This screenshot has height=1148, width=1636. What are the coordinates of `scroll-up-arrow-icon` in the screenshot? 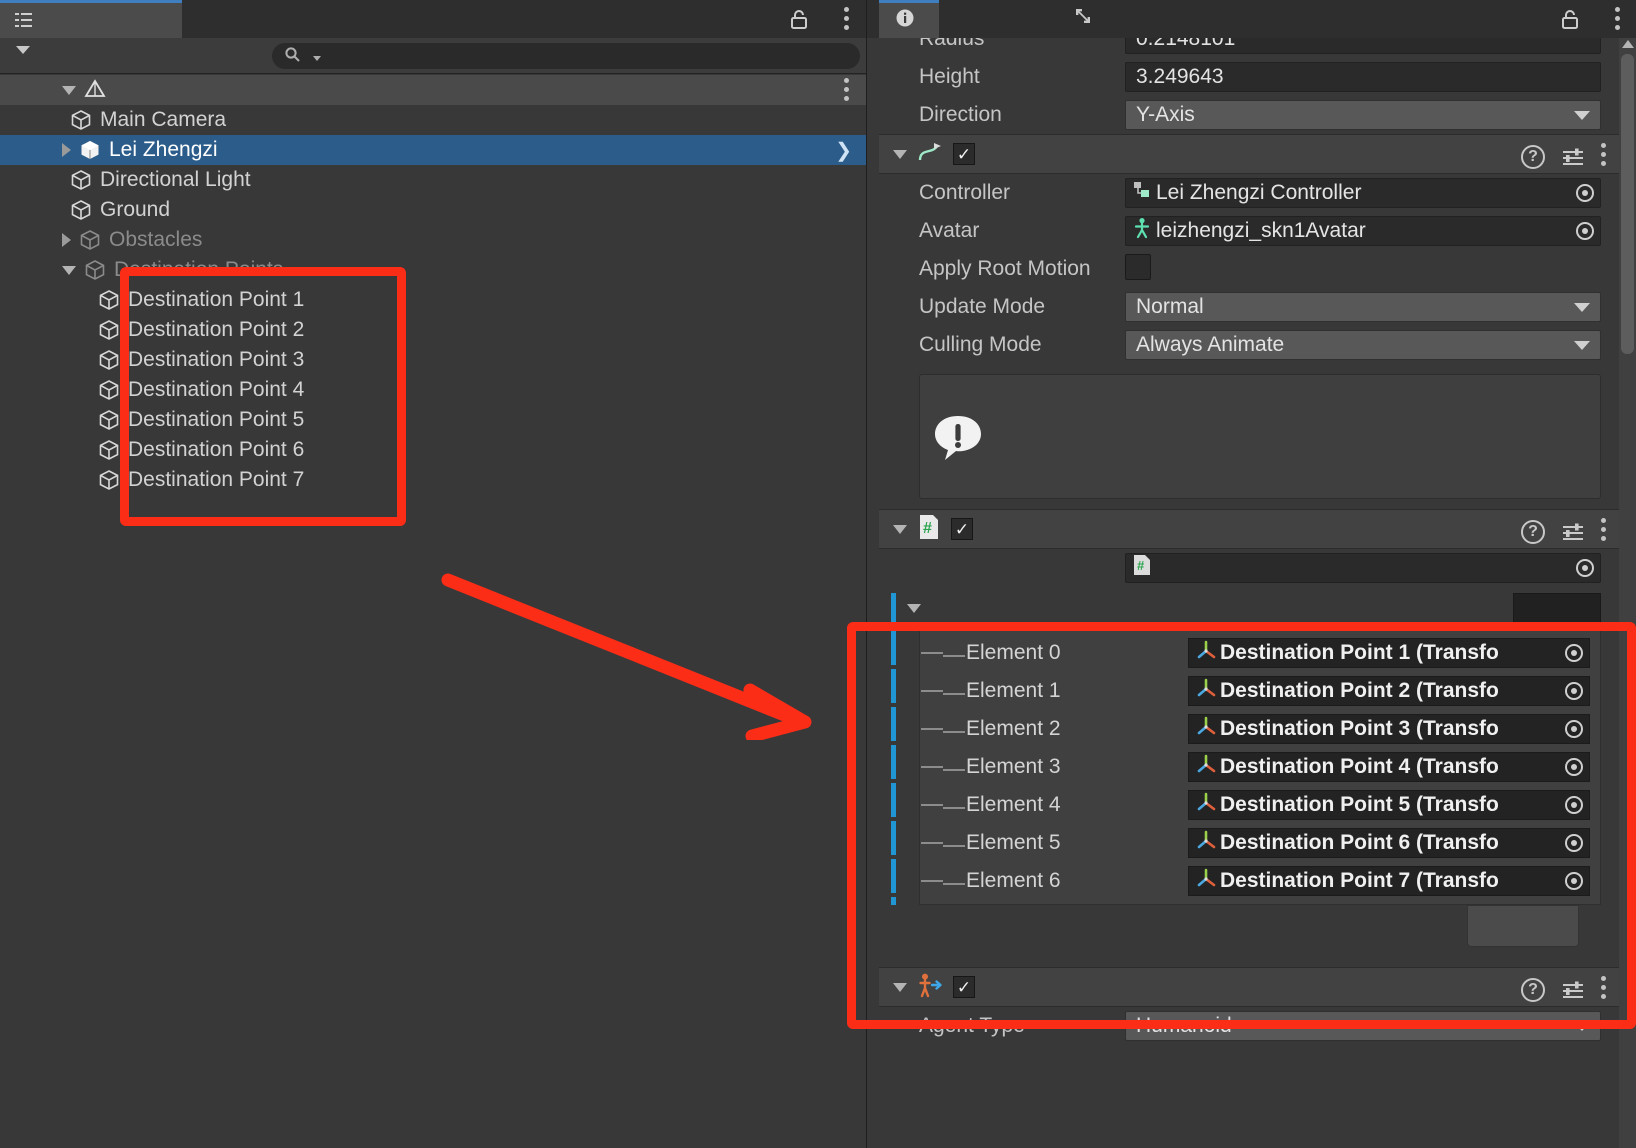 It's located at (1628, 44).